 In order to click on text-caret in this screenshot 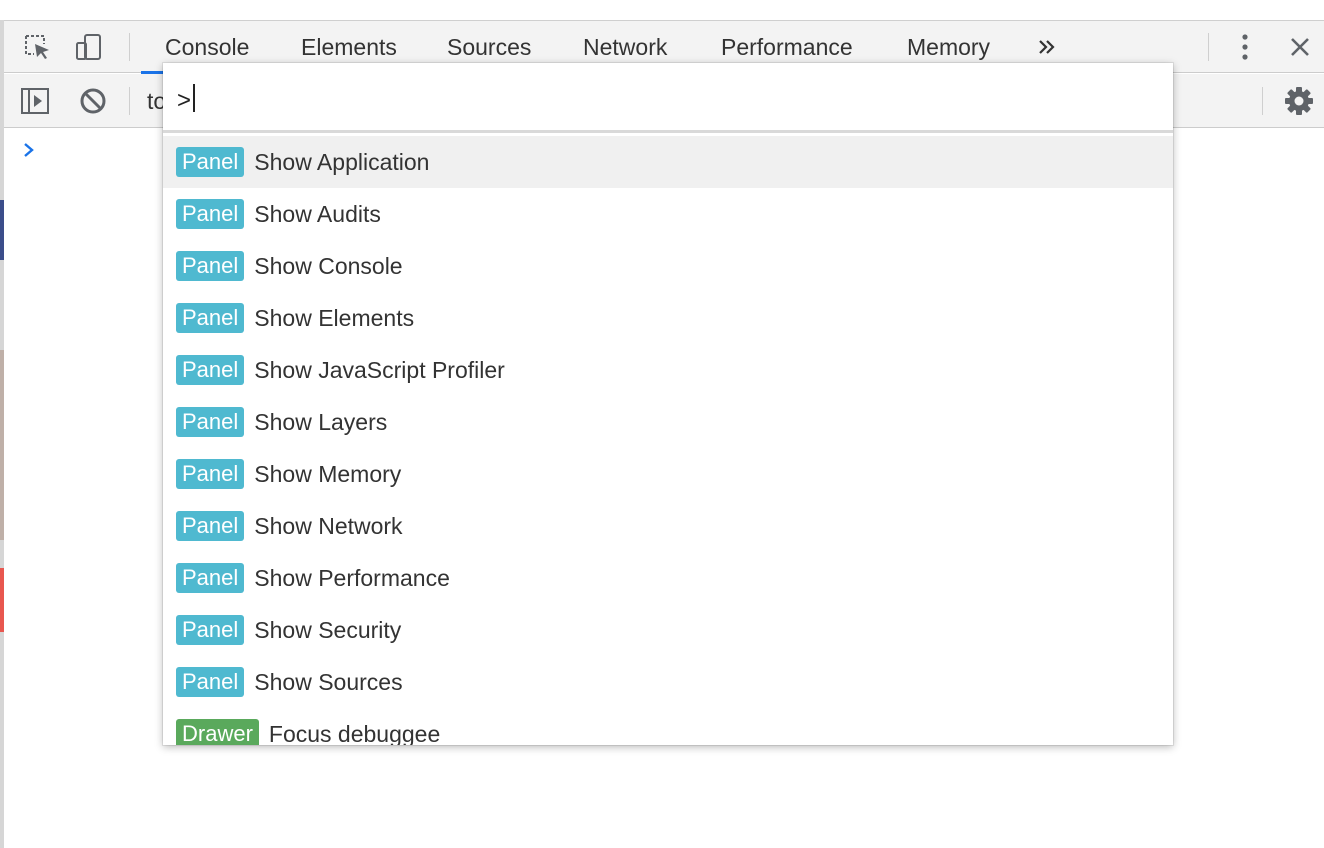, I will do `click(194, 98)`.